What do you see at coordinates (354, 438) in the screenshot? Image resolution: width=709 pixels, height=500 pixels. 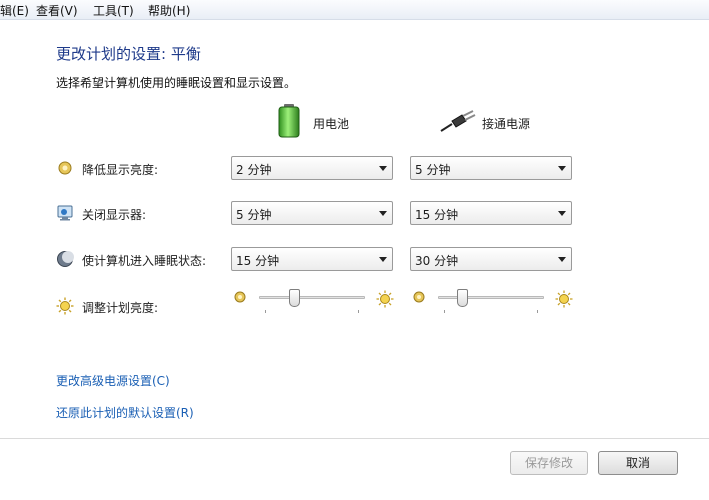 I see `footer-divider` at bounding box center [354, 438].